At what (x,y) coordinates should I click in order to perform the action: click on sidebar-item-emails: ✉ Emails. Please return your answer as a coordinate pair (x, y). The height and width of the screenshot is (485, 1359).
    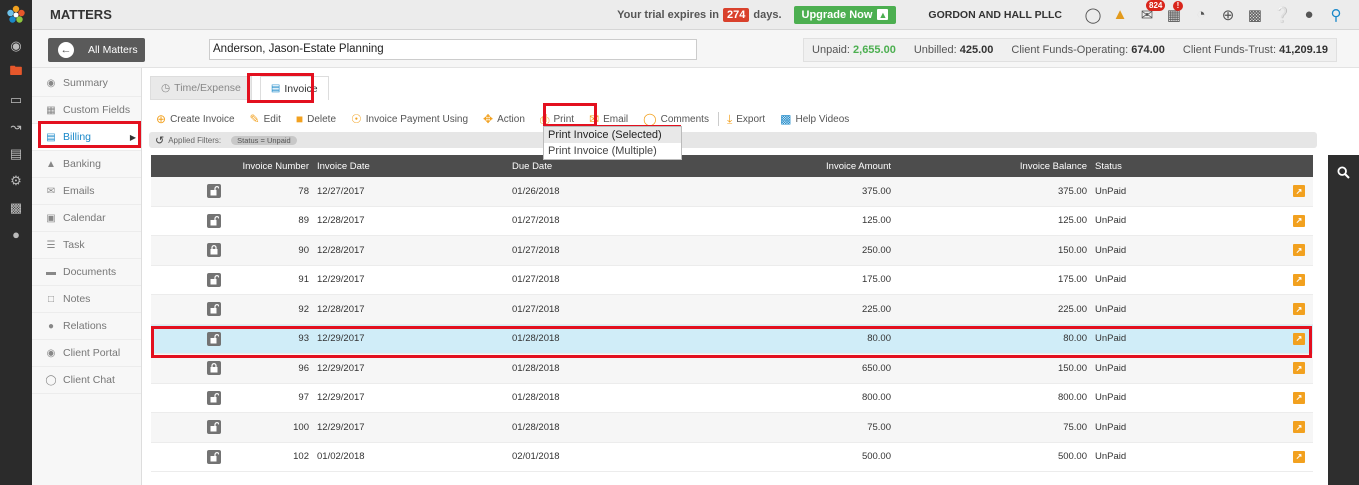
    Looking at the image, I should click on (86, 191).